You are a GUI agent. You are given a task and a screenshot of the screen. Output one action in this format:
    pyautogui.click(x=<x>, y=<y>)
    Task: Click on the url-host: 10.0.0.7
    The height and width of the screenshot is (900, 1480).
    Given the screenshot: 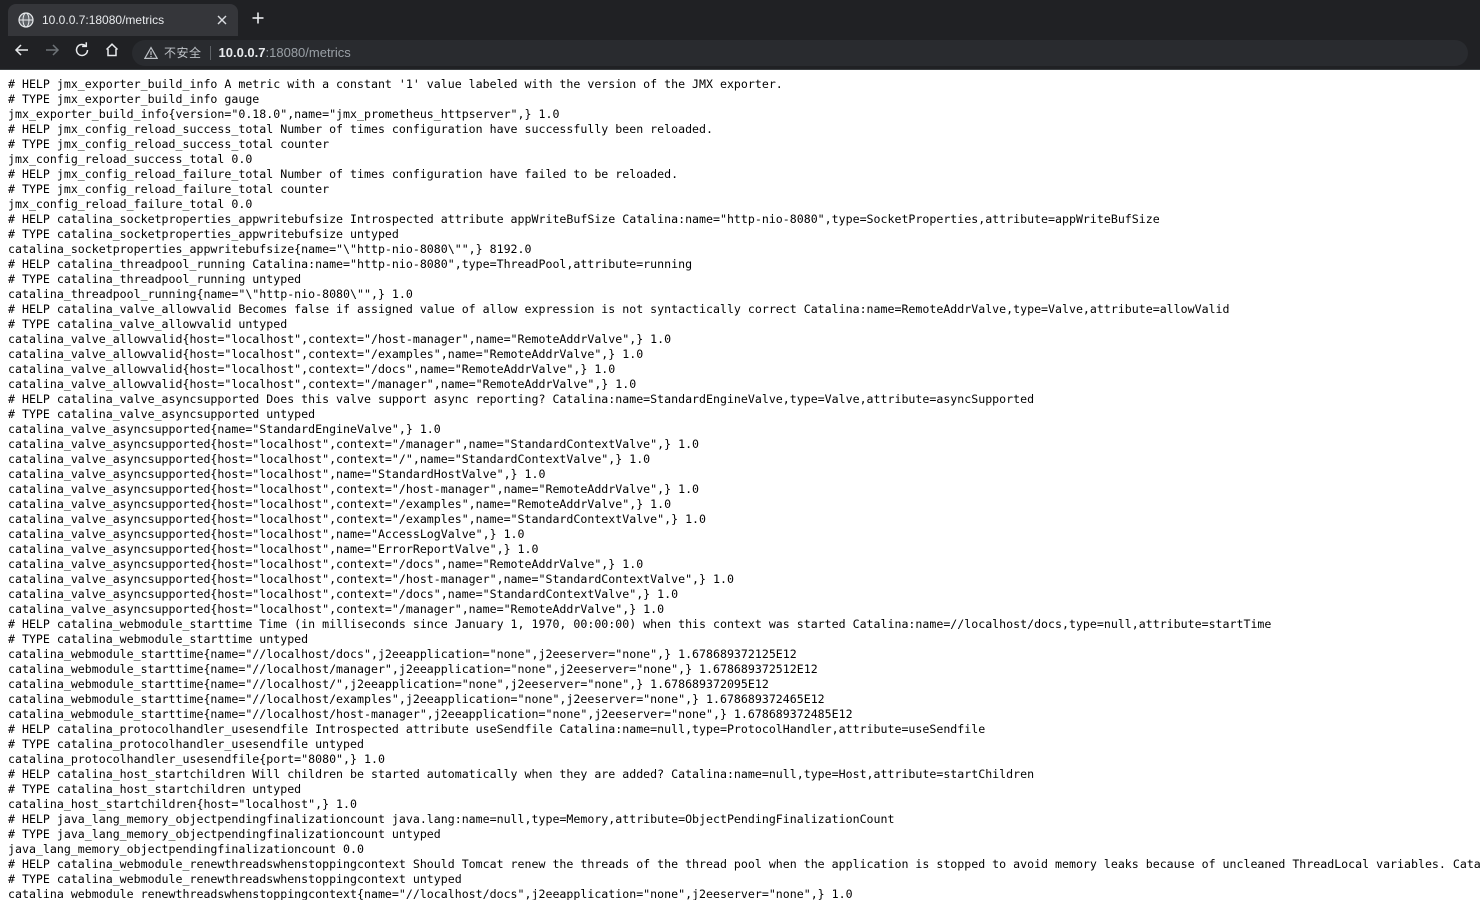 What is the action you would take?
    pyautogui.click(x=242, y=52)
    